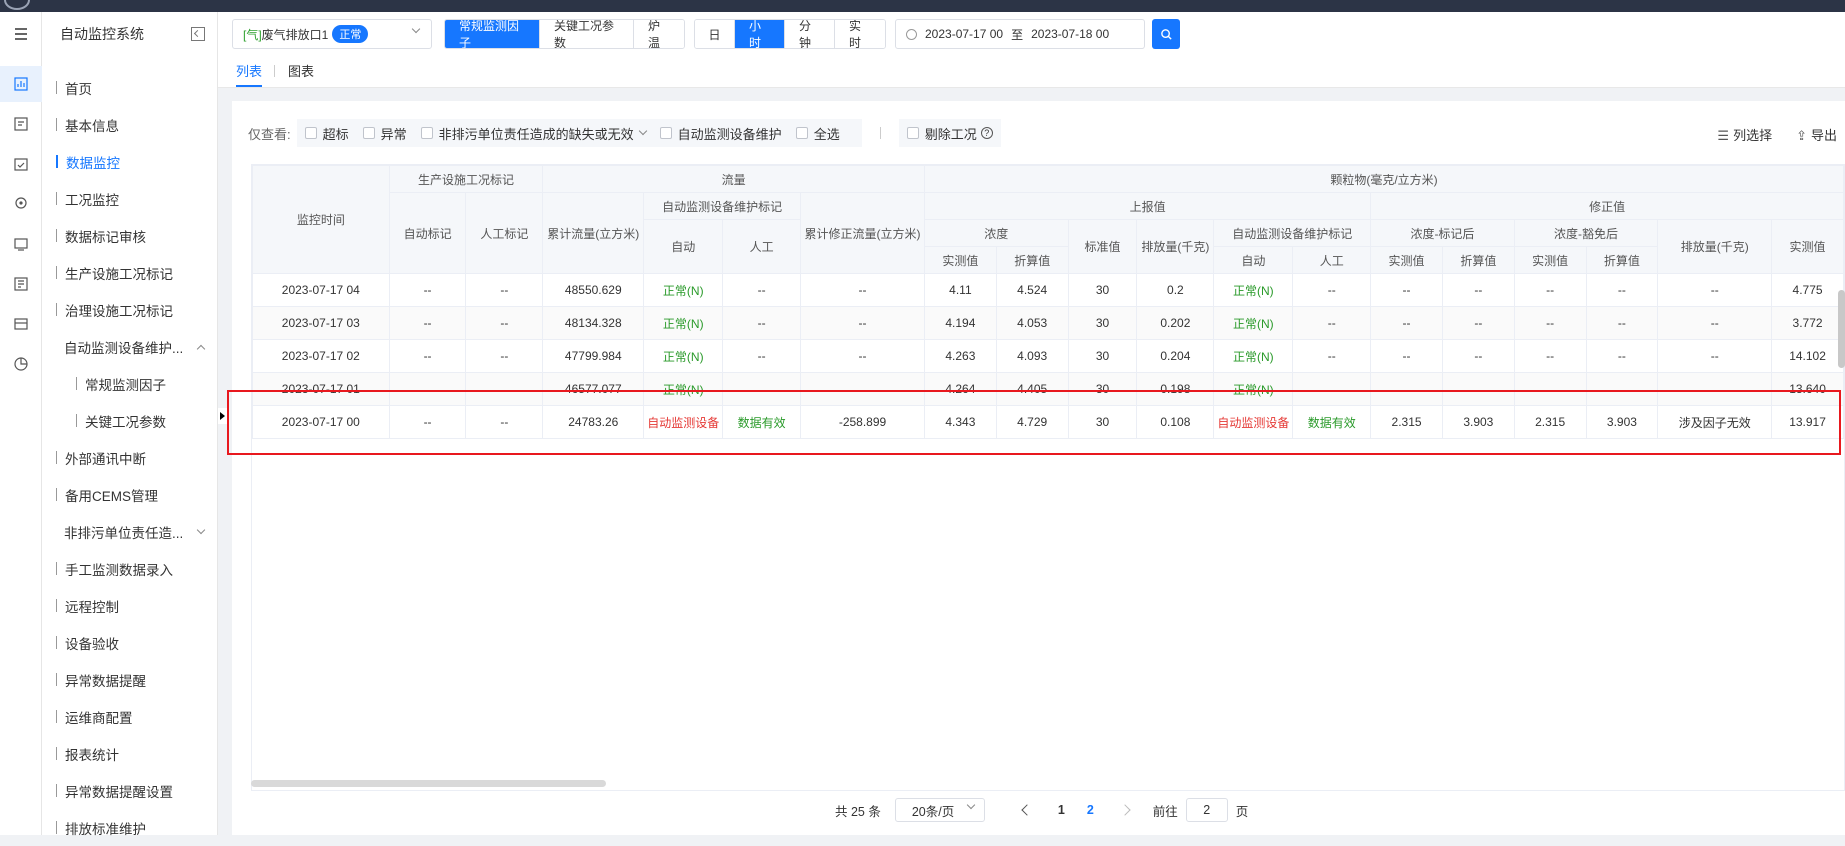 The width and height of the screenshot is (1845, 846). I want to click on table-cell: 48134.328, so click(593, 323).